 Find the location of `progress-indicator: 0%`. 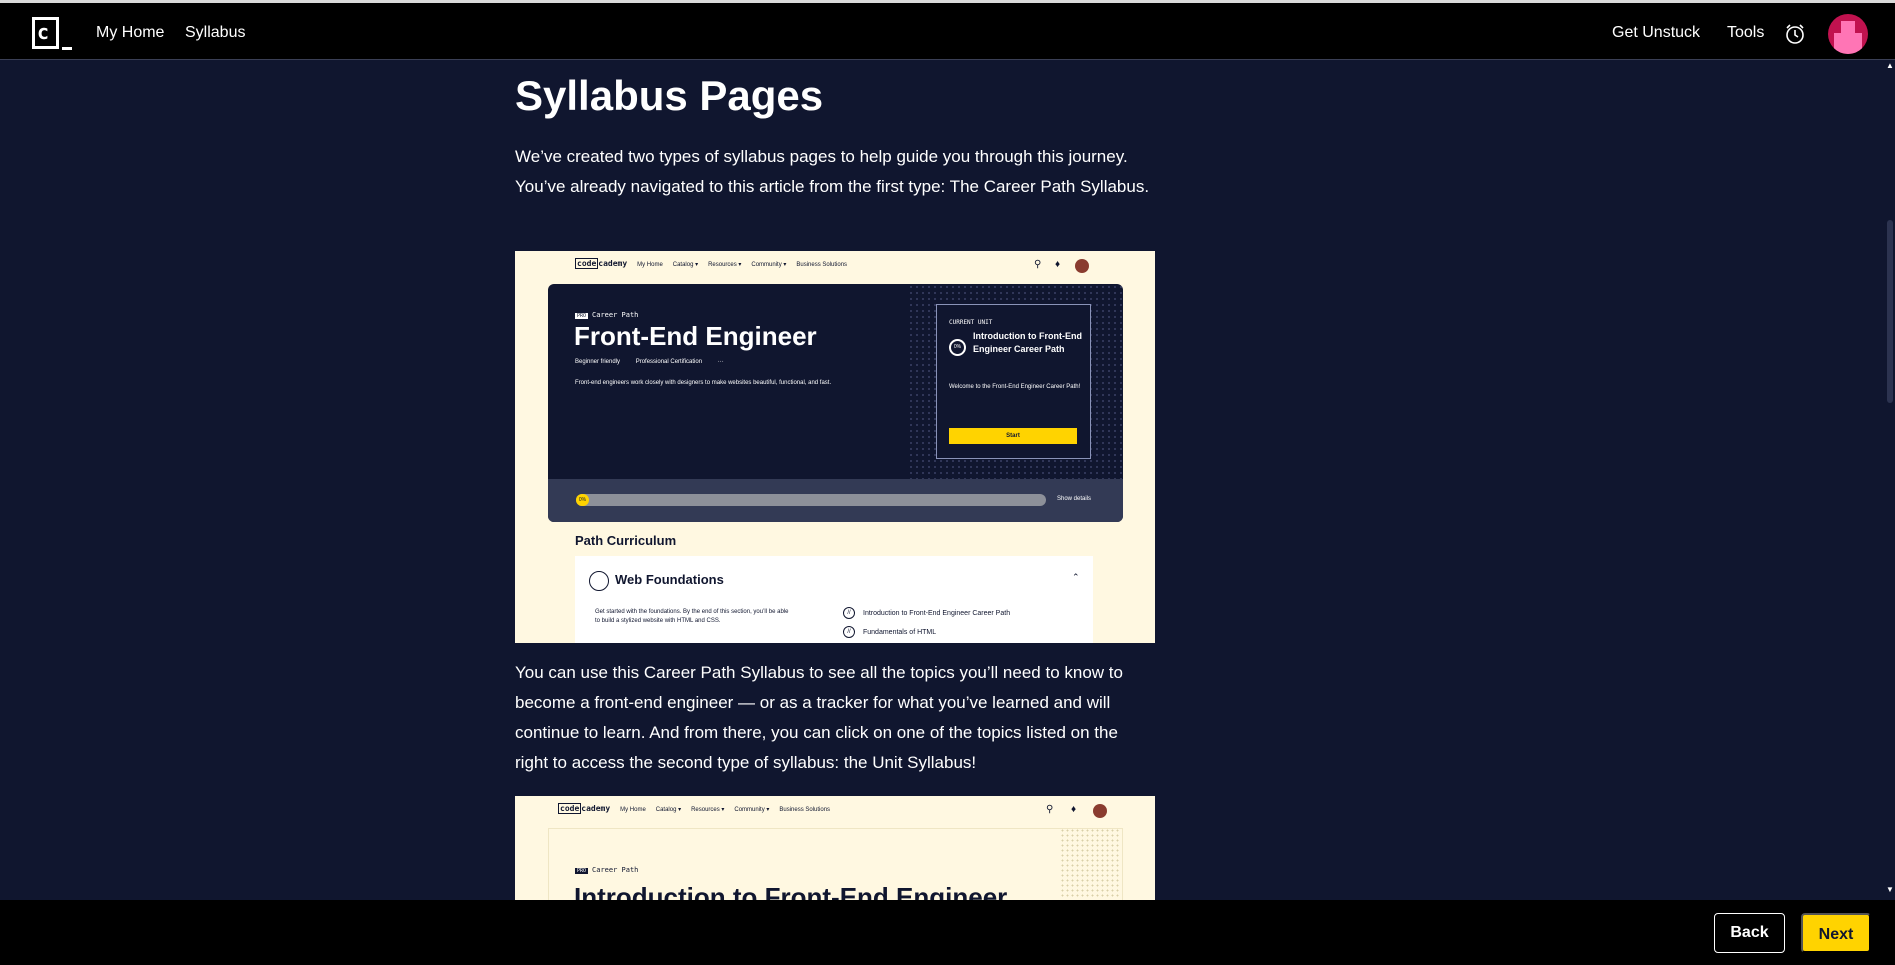

progress-indicator: 0% is located at coordinates (582, 500).